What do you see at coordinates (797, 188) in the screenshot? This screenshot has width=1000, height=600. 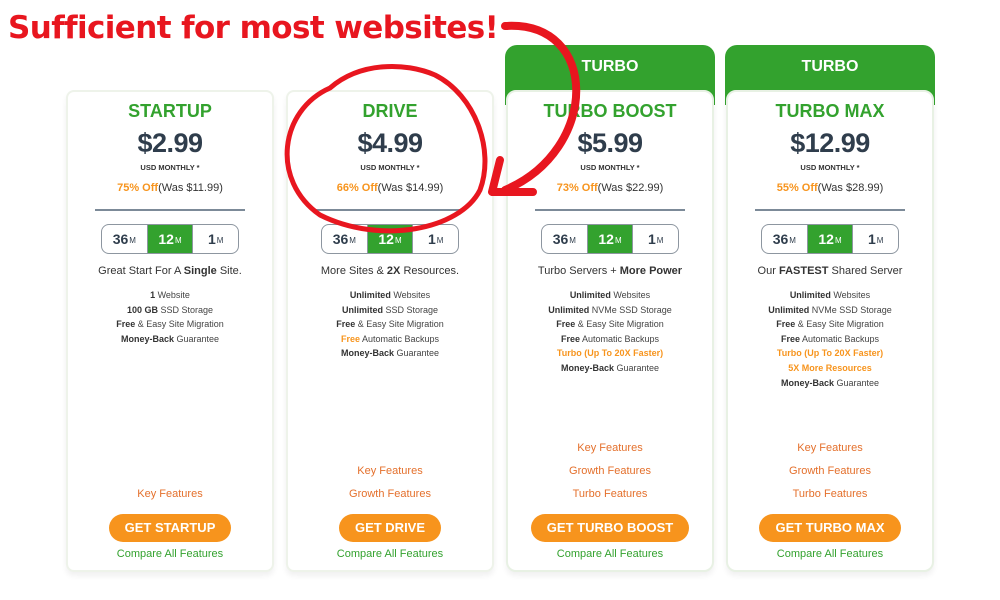 I see `discount-percent: 55% Off` at bounding box center [797, 188].